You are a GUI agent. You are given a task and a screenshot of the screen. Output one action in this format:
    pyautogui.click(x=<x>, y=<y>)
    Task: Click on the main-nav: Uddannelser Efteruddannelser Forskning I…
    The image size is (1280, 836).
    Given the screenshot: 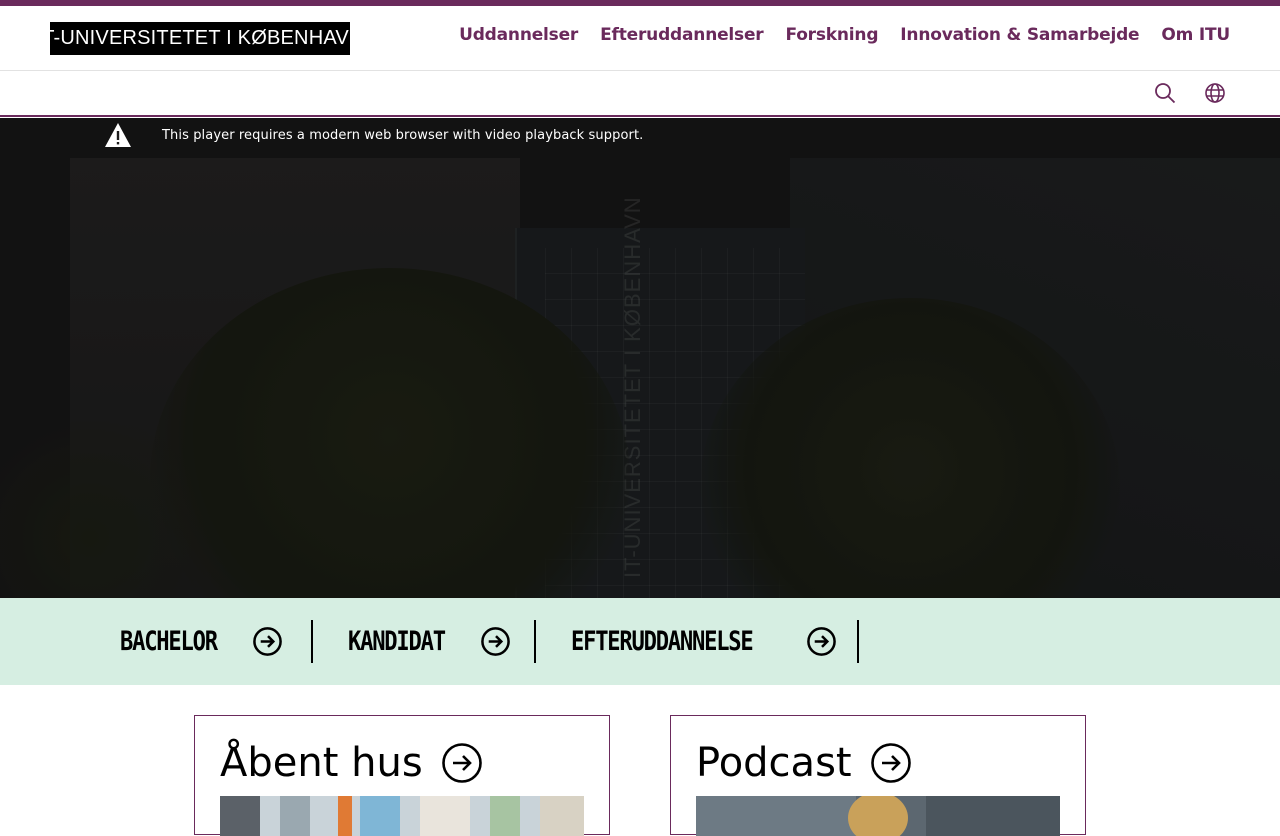 What is the action you would take?
    pyautogui.click(x=844, y=35)
    